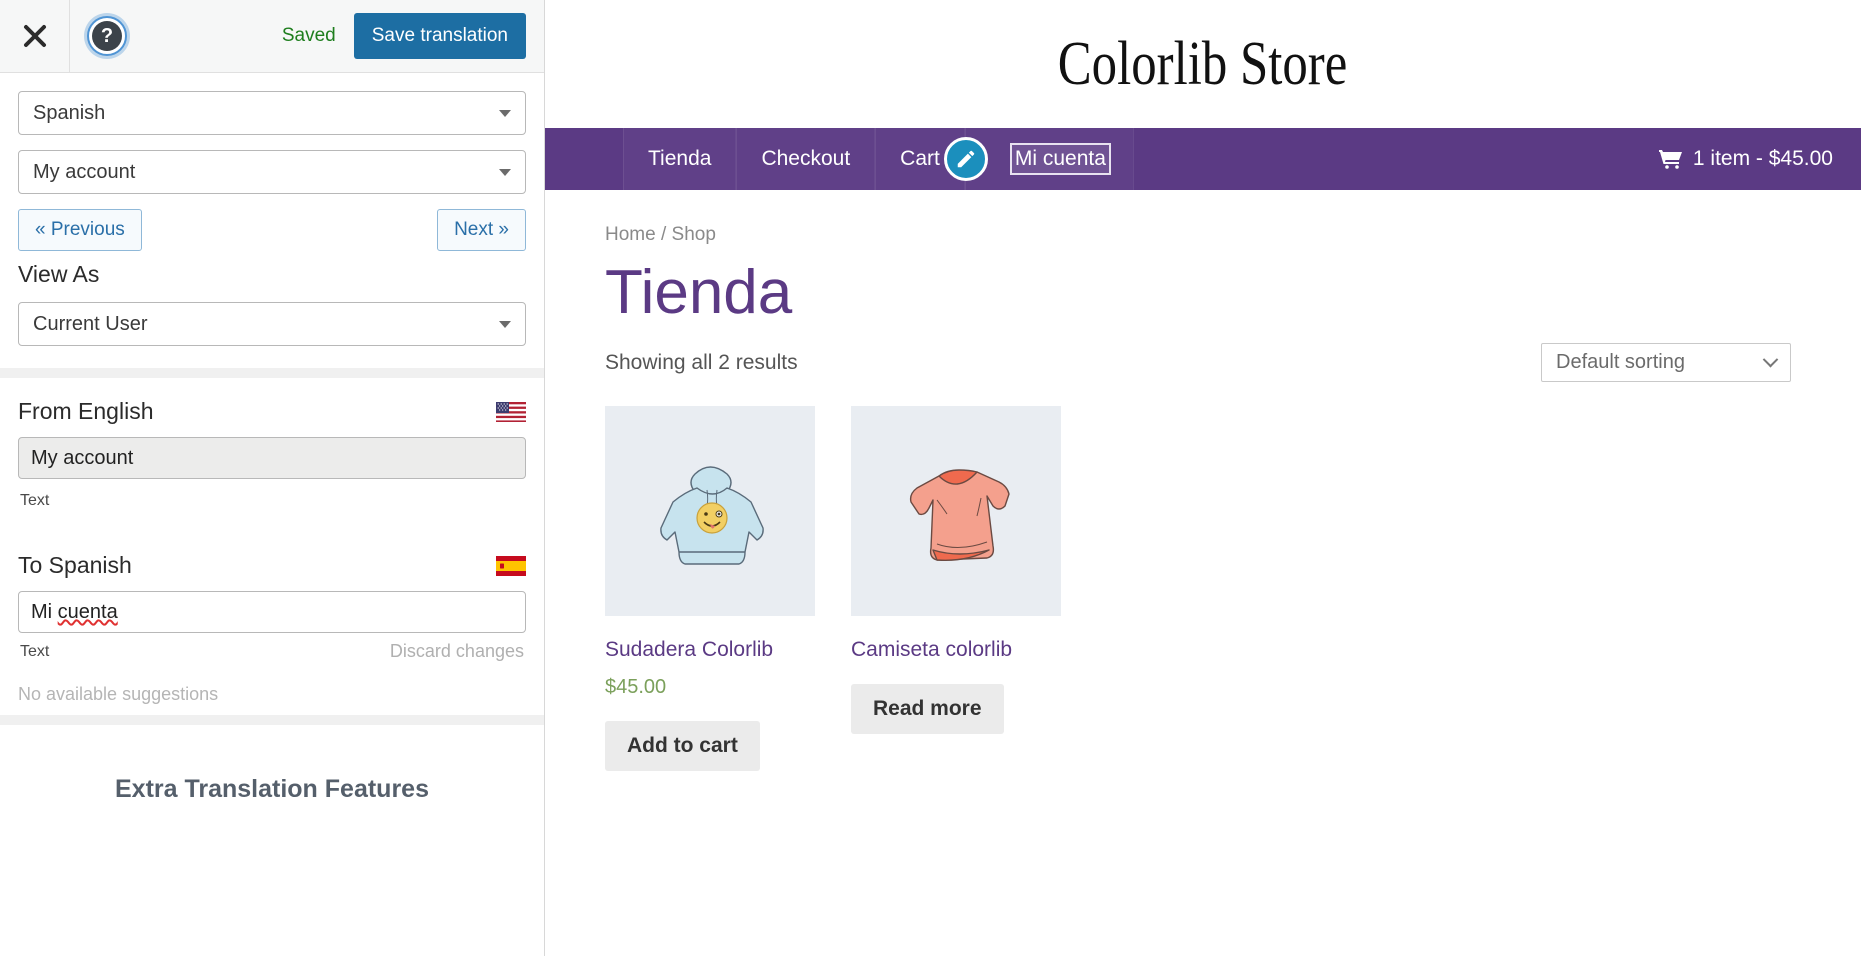  Describe the element at coordinates (80, 230) in the screenshot. I see `previous-button: « Previous` at that location.